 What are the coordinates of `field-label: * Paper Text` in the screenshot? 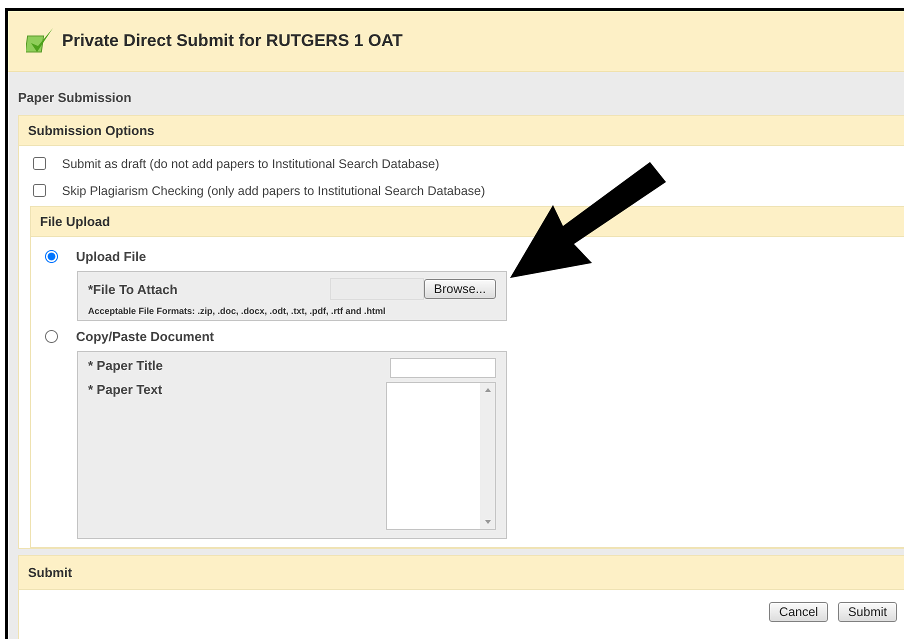 It's located at (125, 389).